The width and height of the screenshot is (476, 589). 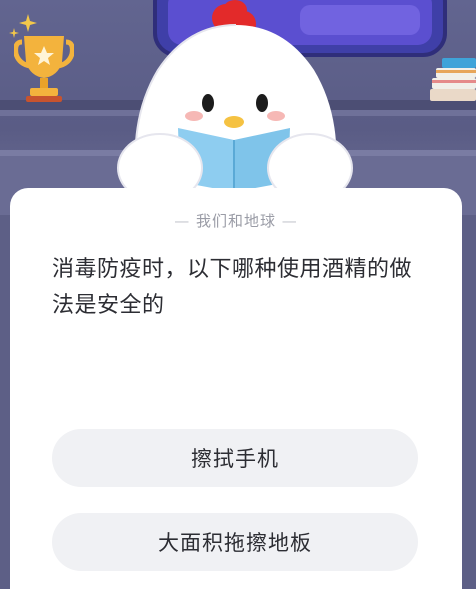 I want to click on answer-option-1: 擦拭手机, so click(x=235, y=458).